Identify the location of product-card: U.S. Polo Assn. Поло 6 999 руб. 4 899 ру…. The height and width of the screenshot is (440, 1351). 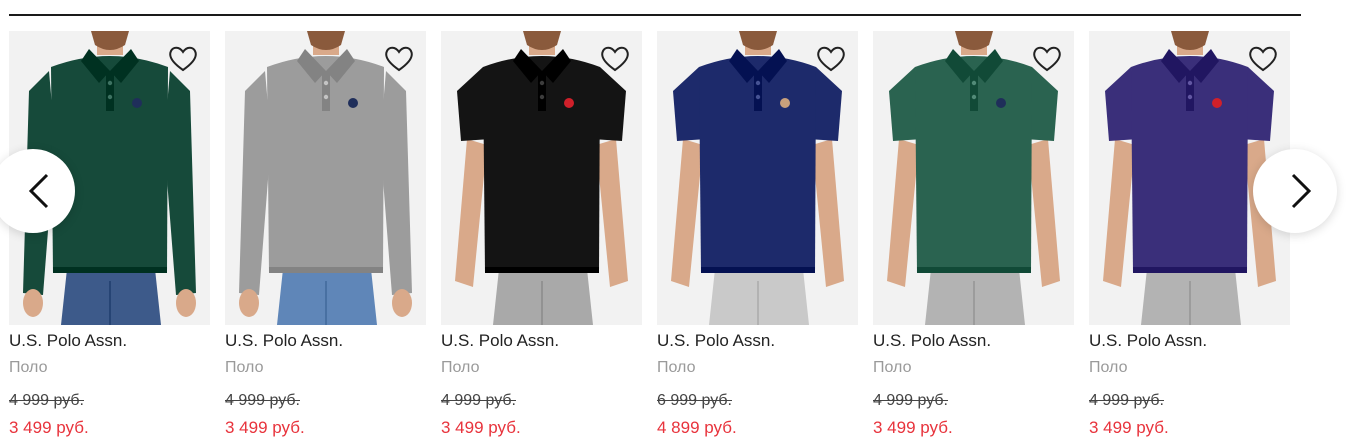
(757, 235).